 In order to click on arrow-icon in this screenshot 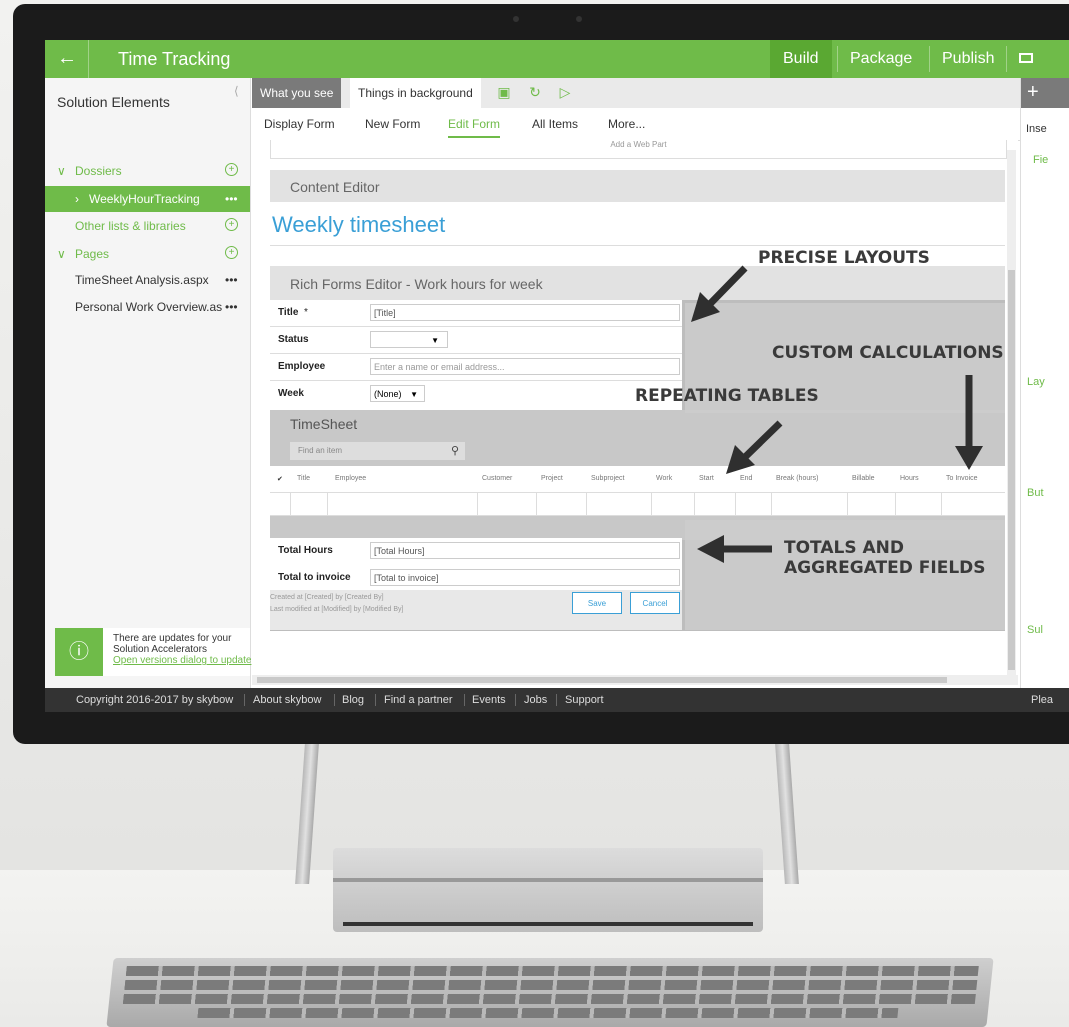, I will do `click(837, 414)`.